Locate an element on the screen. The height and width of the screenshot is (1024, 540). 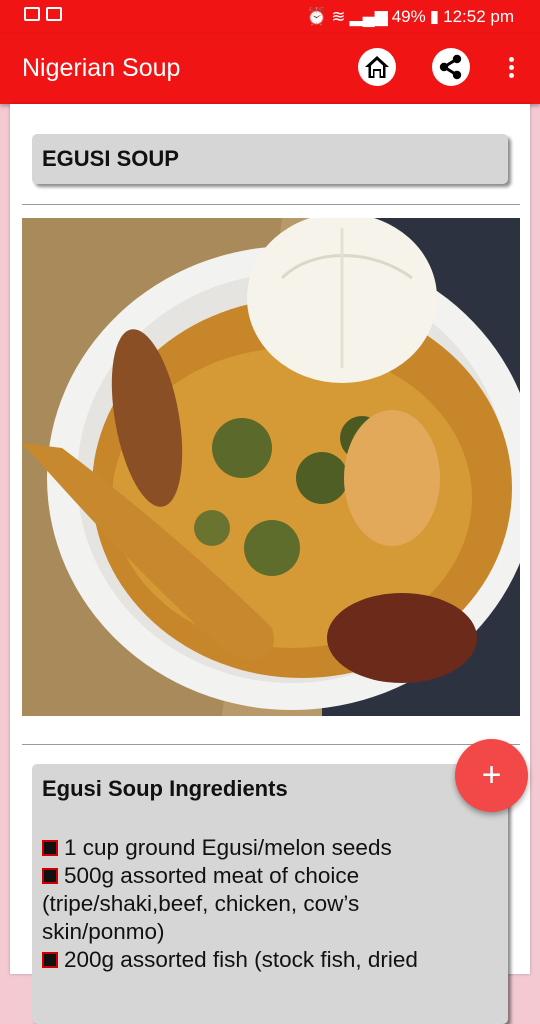
alarm-icon: ⏰ is located at coordinates (317, 16).